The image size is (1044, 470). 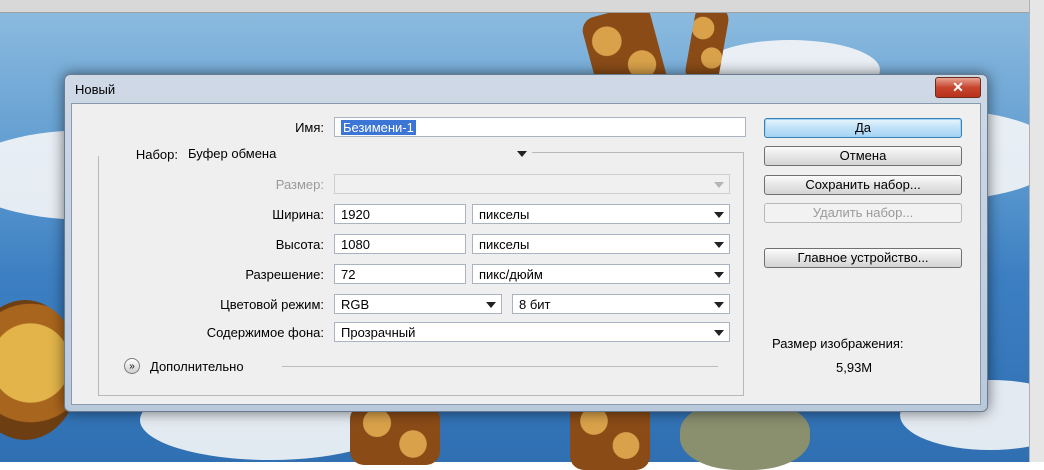 What do you see at coordinates (142, 154) in the screenshot?
I see `preset-label: Набор:` at bounding box center [142, 154].